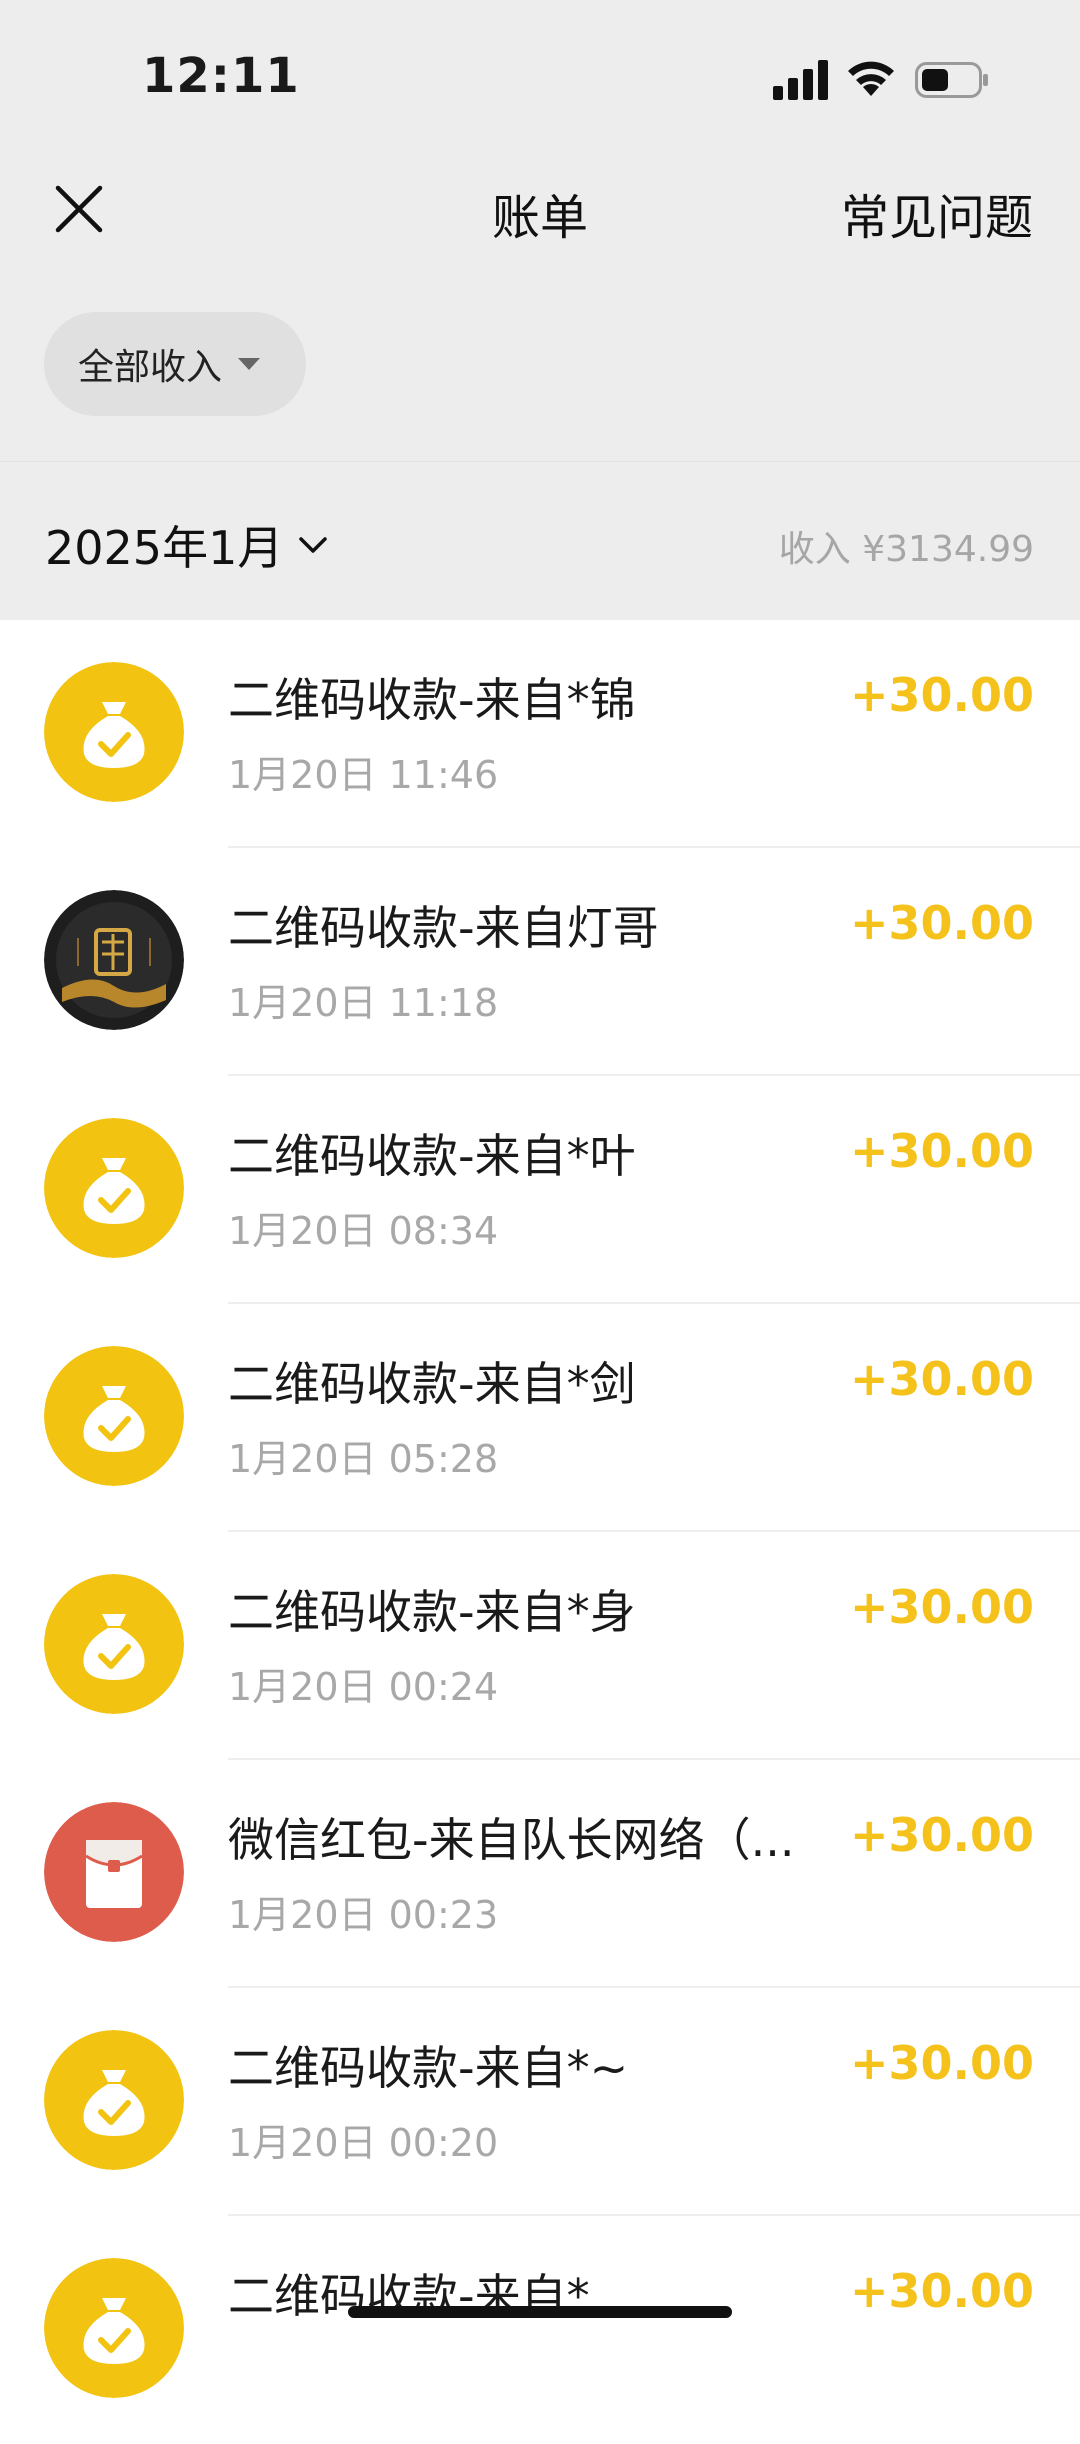  I want to click on month-label: 2025年1月, so click(164, 548).